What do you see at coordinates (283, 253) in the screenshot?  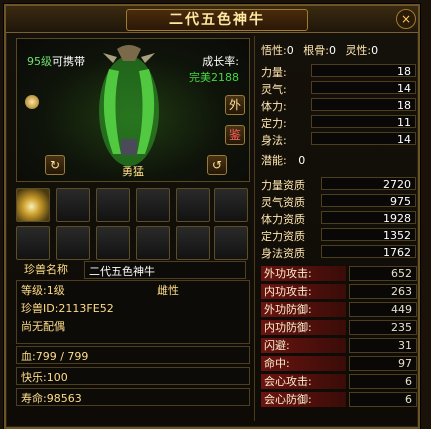 I see `aptitude-label: 身法资质` at bounding box center [283, 253].